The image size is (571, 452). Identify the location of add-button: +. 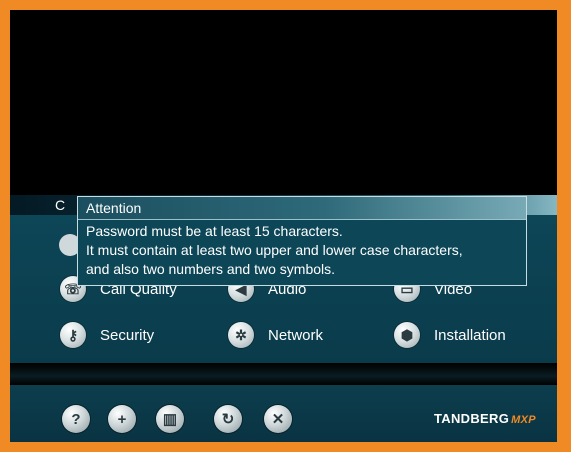
(122, 419).